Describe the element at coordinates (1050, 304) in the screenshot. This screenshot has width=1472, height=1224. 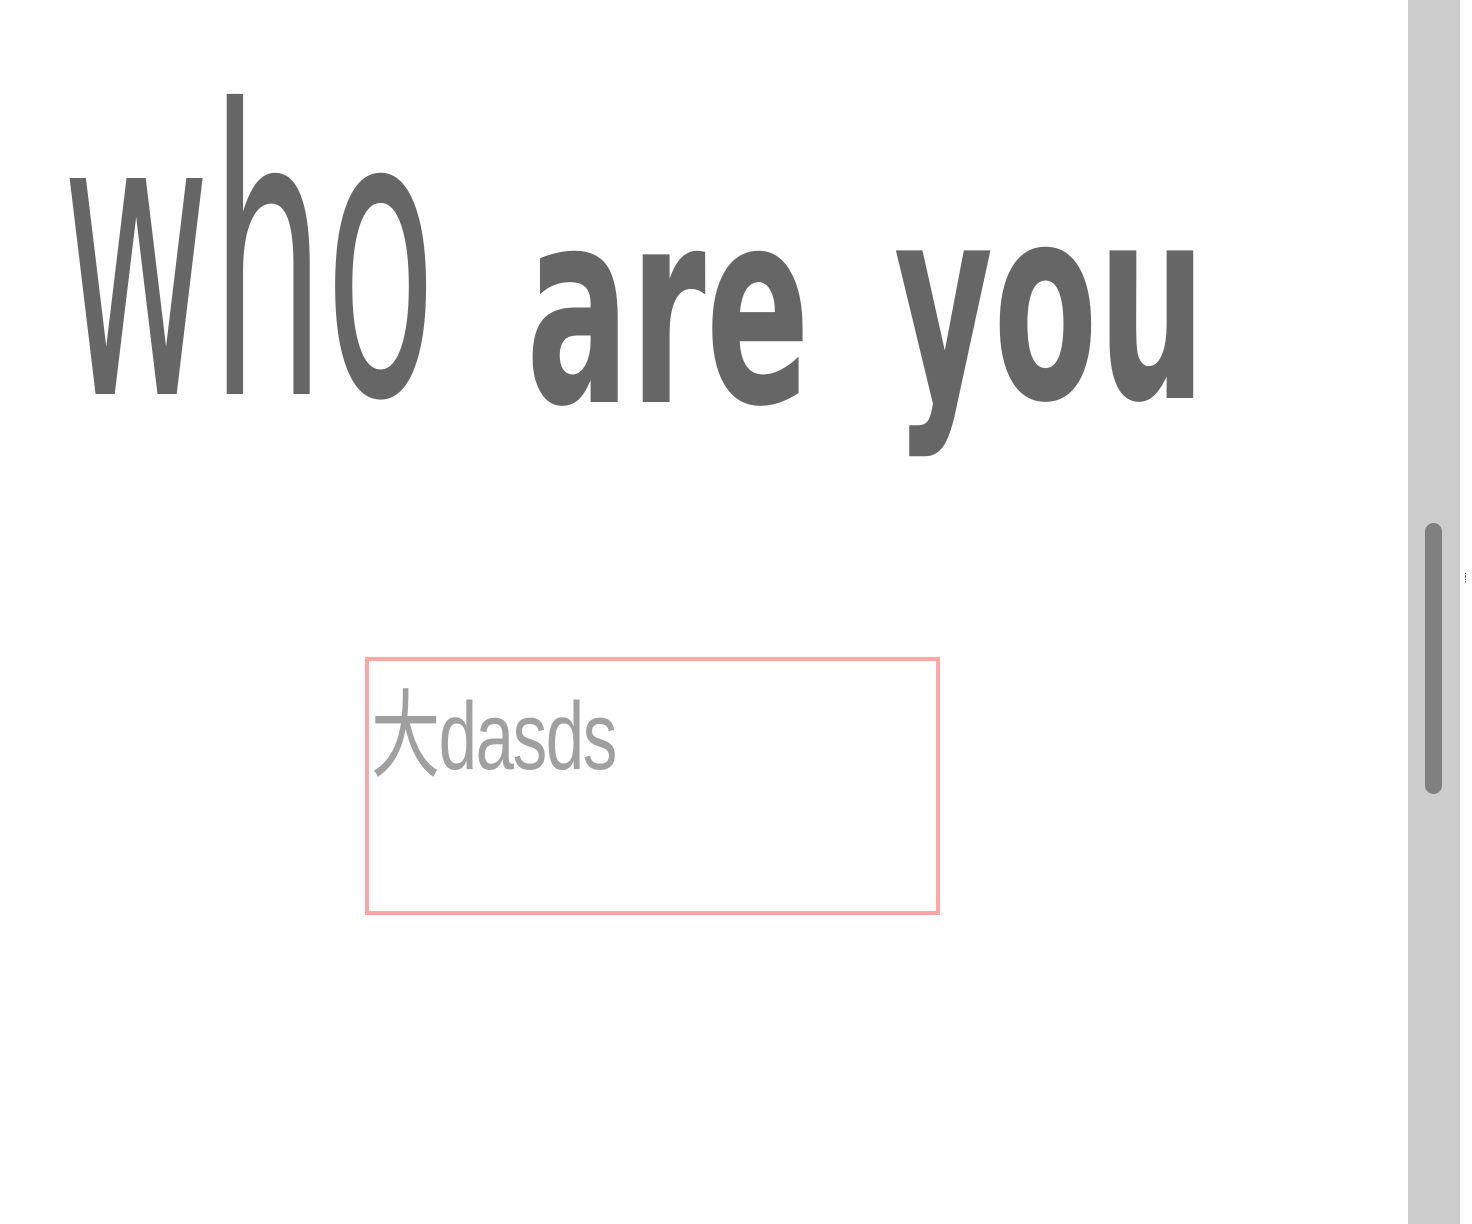
I see `heading-word-you: you` at that location.